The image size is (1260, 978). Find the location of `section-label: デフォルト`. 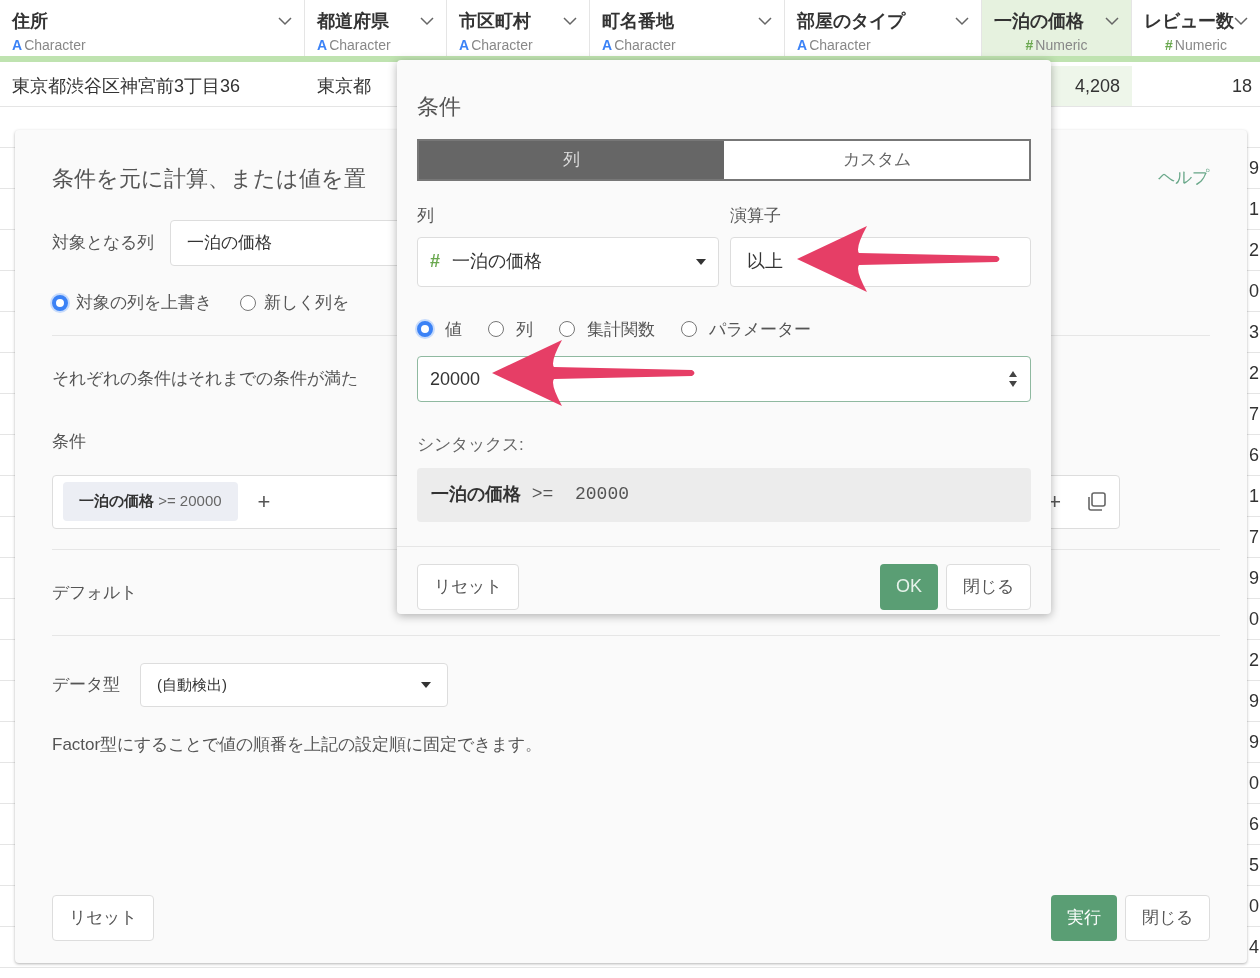

section-label: デフォルト is located at coordinates (94, 592).